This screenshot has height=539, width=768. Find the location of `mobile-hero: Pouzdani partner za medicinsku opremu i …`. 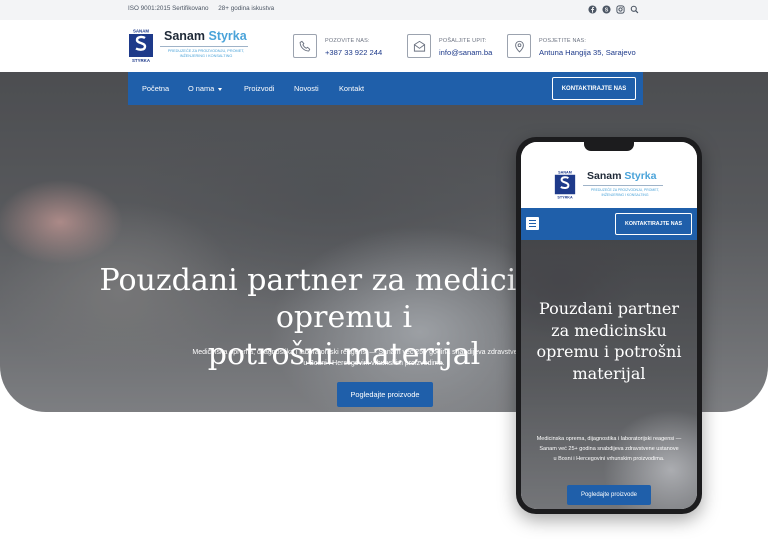

mobile-hero: Pouzdani partner za medicinsku opremu i … is located at coordinates (609, 374).